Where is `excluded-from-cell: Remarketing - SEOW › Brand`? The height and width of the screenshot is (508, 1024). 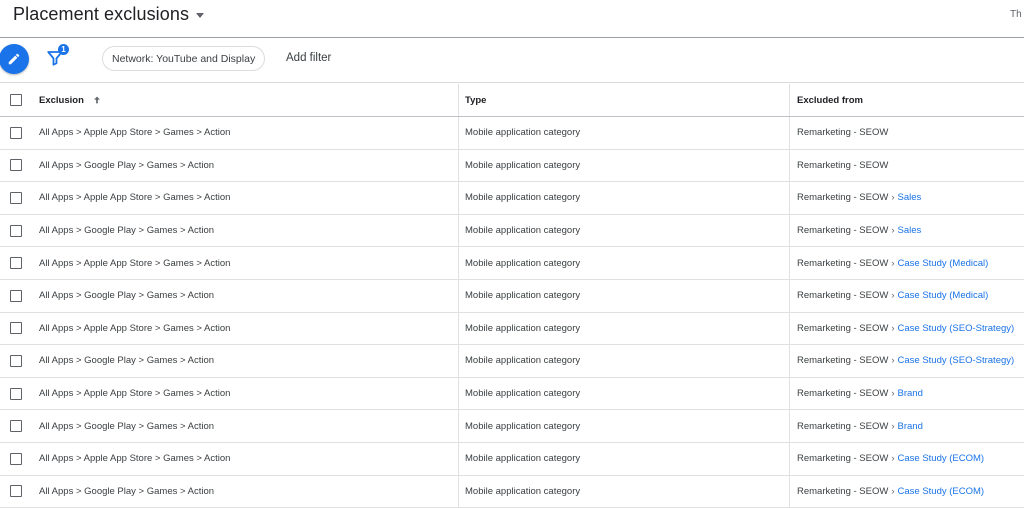 excluded-from-cell: Remarketing - SEOW › Brand is located at coordinates (860, 426).